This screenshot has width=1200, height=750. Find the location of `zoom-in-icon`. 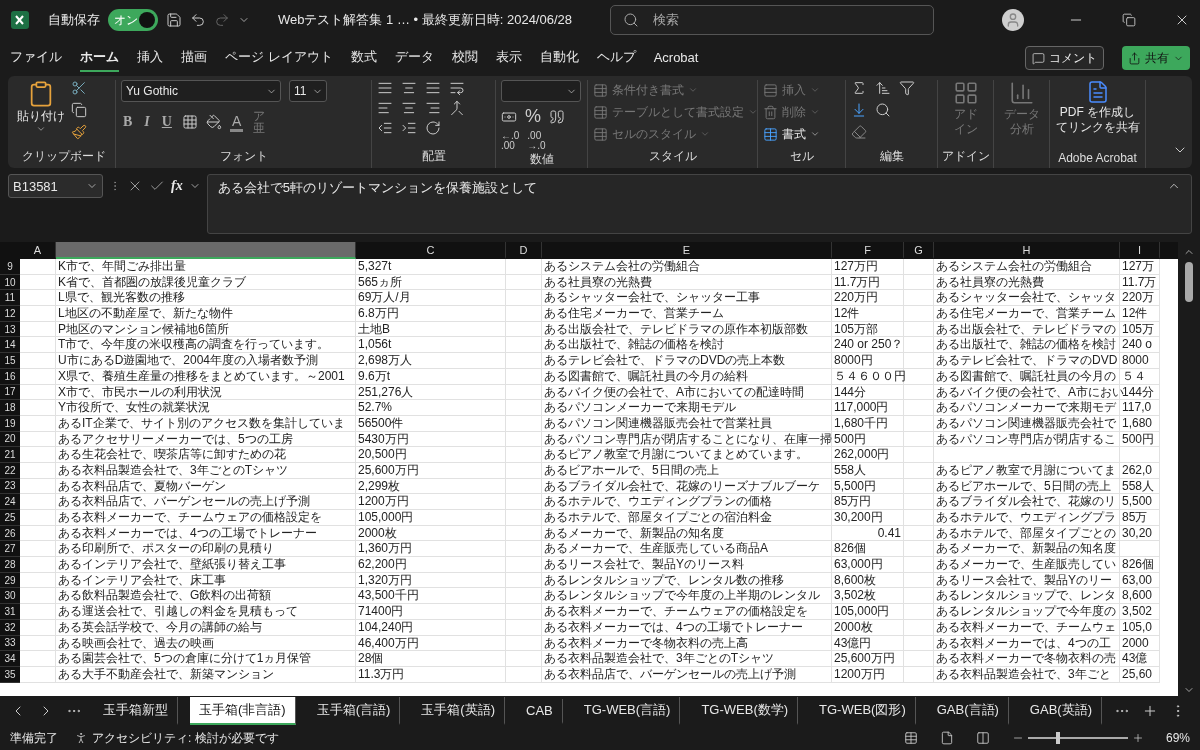

zoom-in-icon is located at coordinates (1137, 738).